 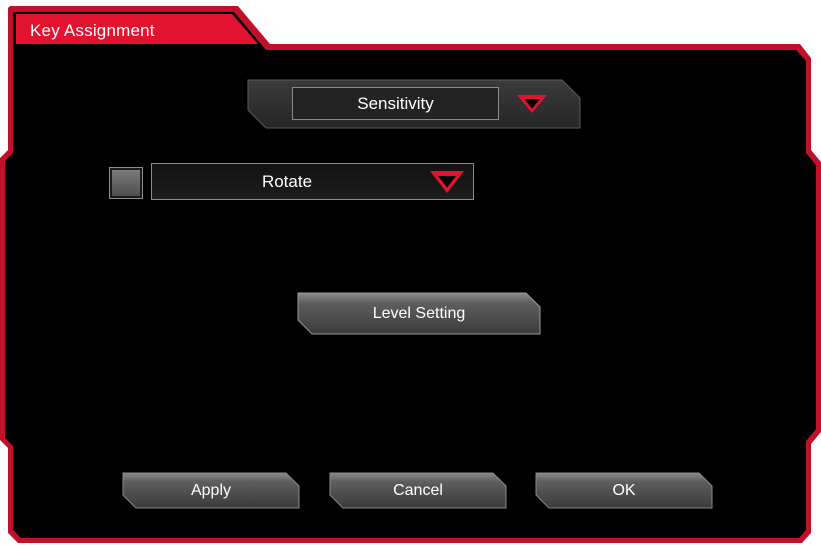 I want to click on level-setting-button: Level Setting, so click(x=419, y=313).